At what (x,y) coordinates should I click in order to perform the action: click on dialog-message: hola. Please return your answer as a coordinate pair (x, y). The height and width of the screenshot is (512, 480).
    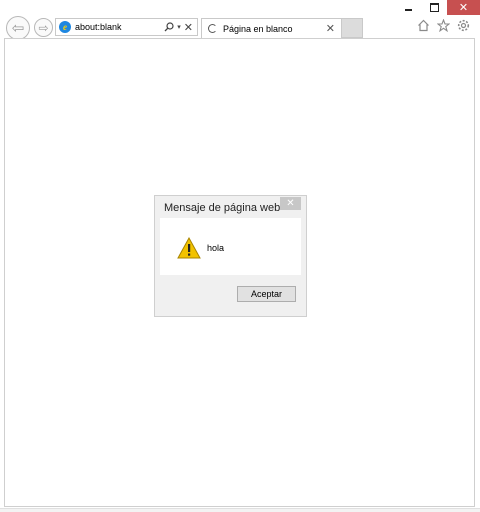
    Looking at the image, I should click on (216, 248).